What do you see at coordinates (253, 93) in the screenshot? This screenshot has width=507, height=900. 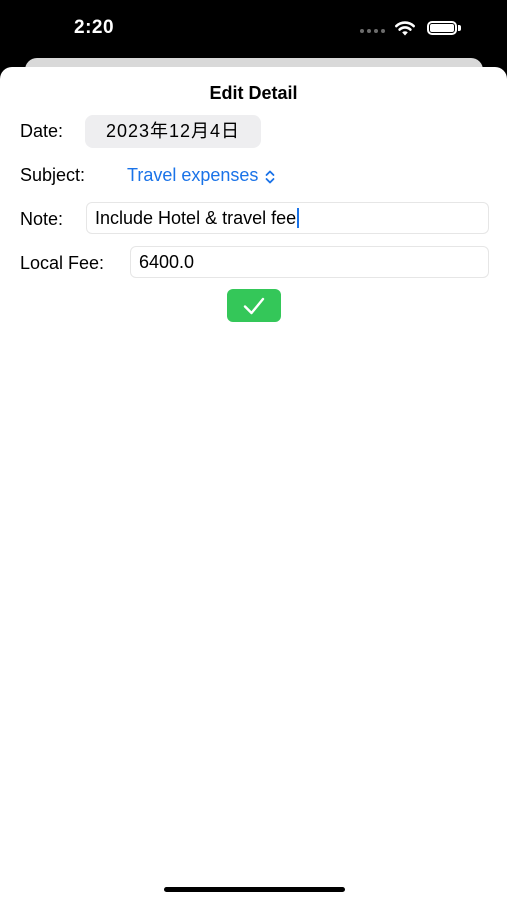 I see `sheet-title: Edit Detail` at bounding box center [253, 93].